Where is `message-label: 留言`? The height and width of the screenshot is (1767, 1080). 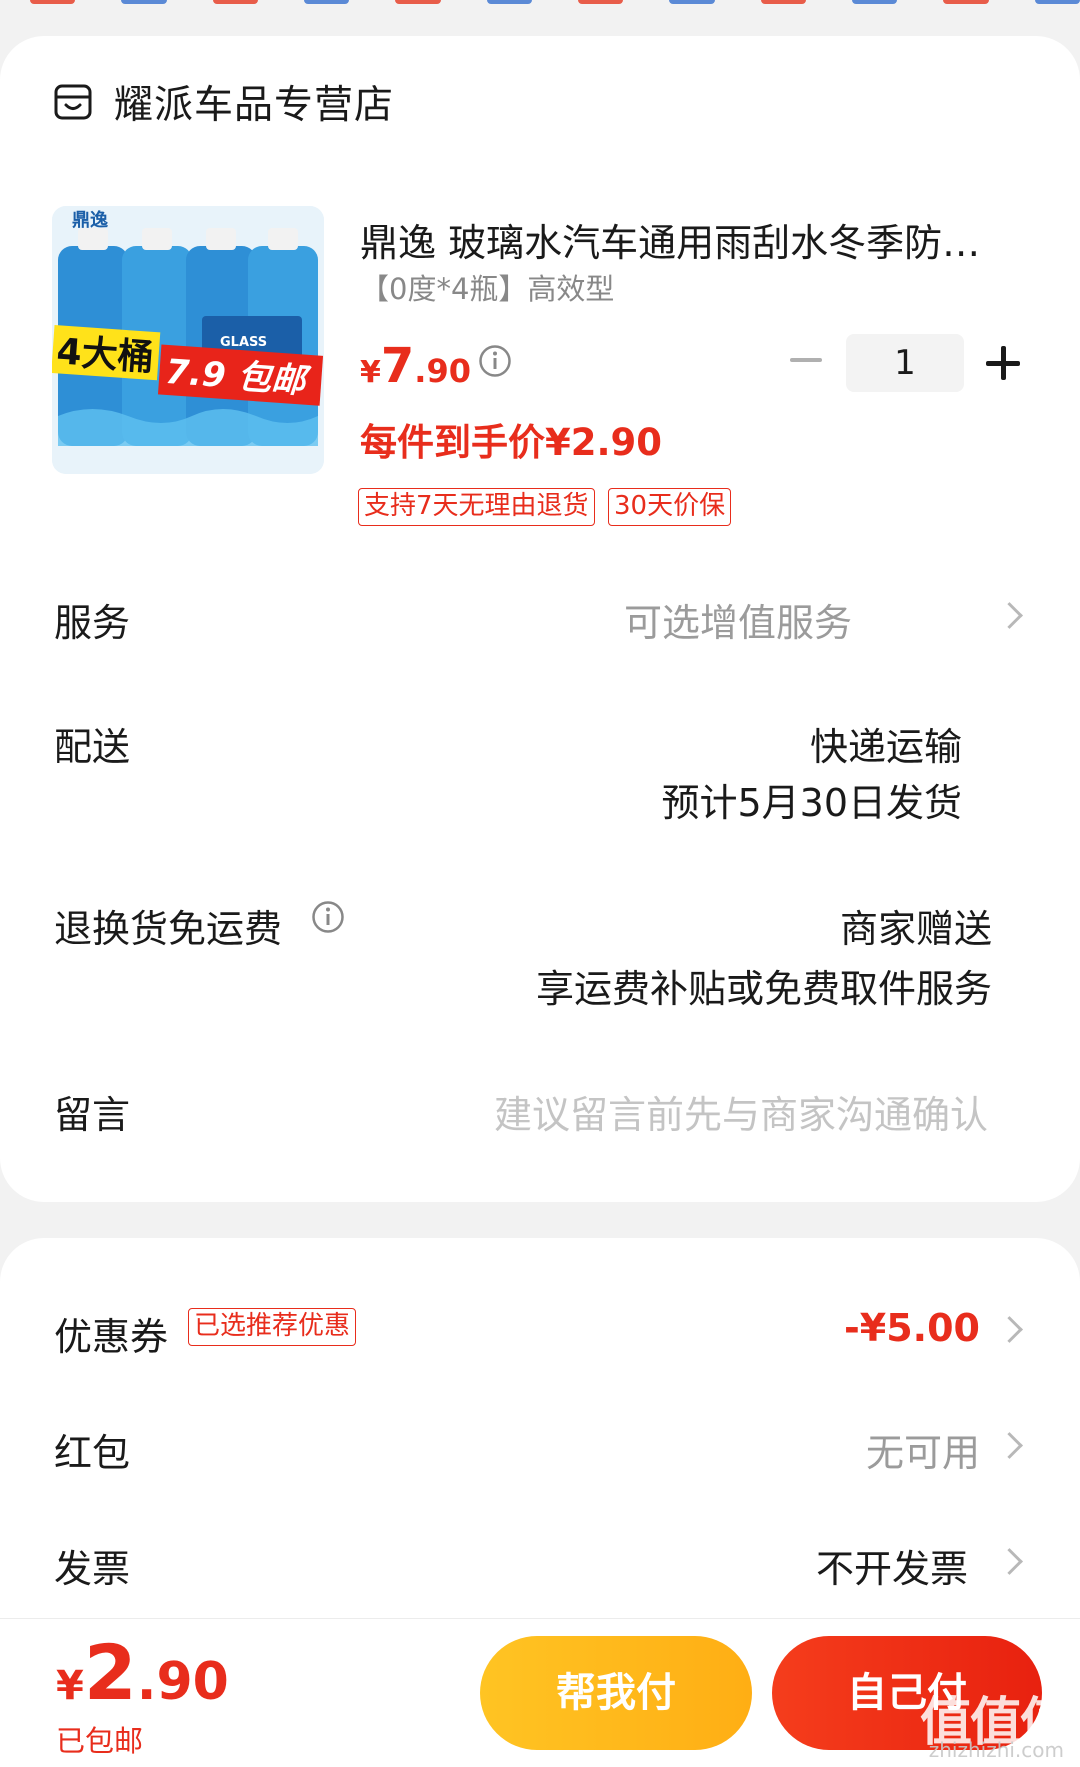
message-label: 留言 is located at coordinates (92, 1115).